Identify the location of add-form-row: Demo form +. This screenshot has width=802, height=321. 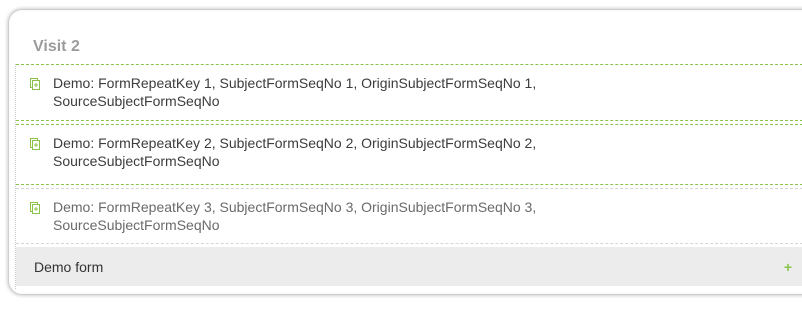
(409, 266).